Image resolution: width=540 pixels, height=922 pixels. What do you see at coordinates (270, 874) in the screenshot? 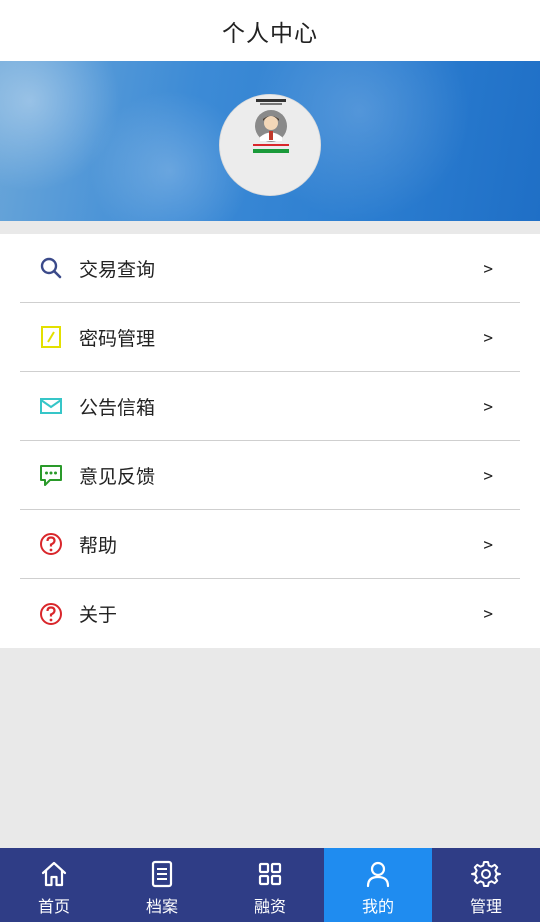
I see `grid-icon` at bounding box center [270, 874].